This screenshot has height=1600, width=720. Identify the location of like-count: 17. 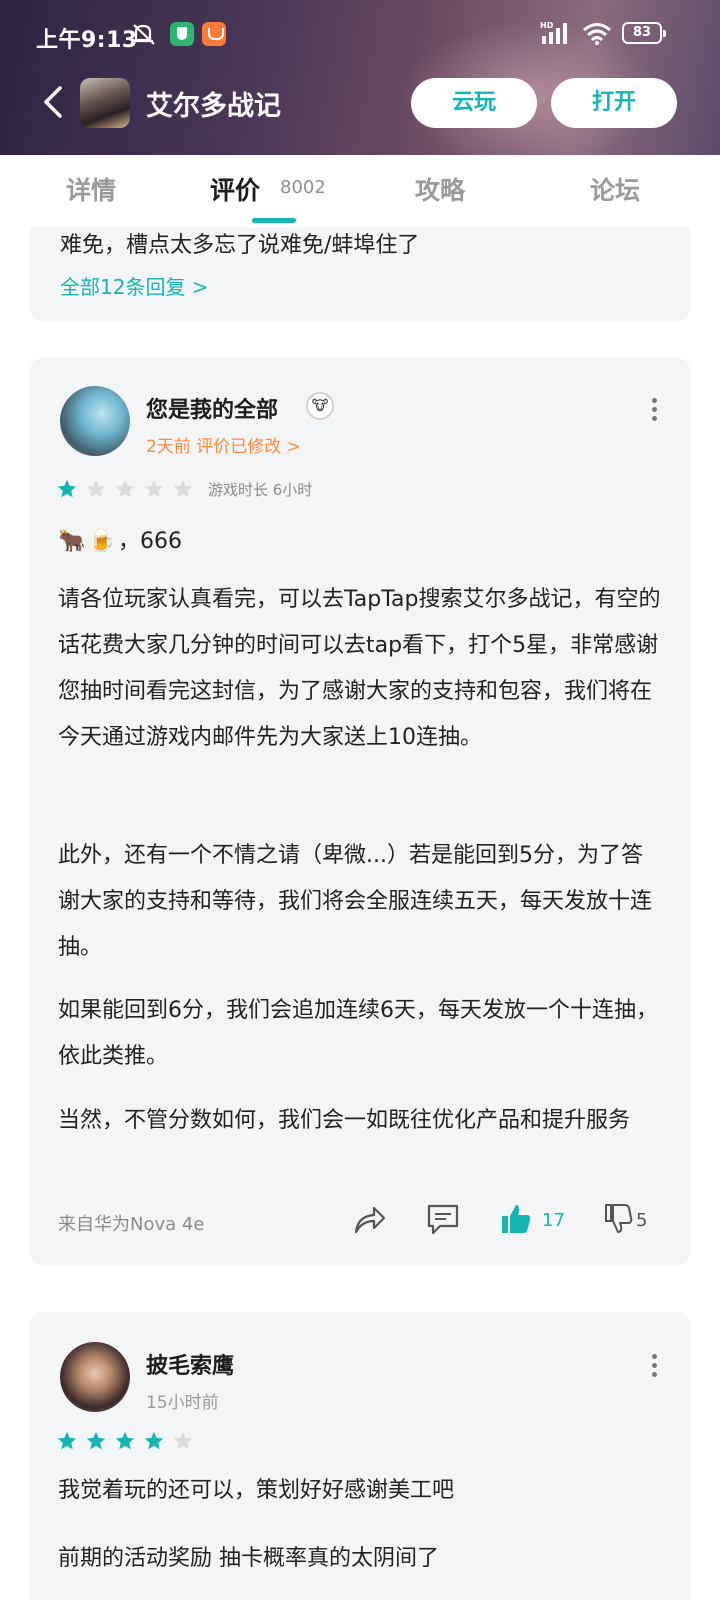
(553, 1220).